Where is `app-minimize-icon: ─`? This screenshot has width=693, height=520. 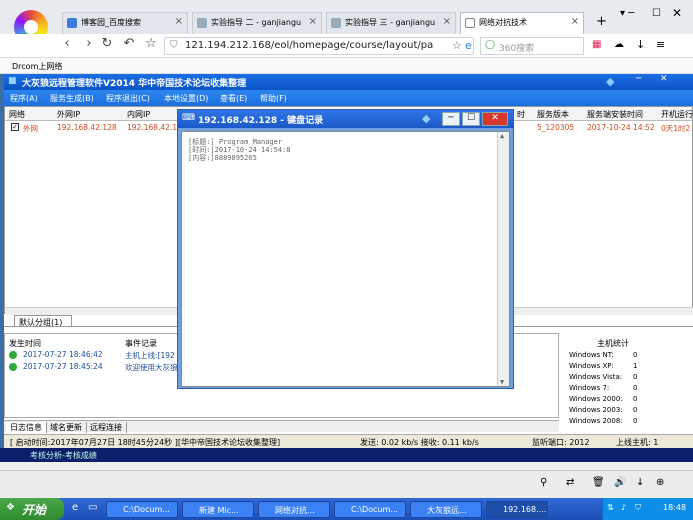 app-minimize-icon: ─ is located at coordinates (638, 79).